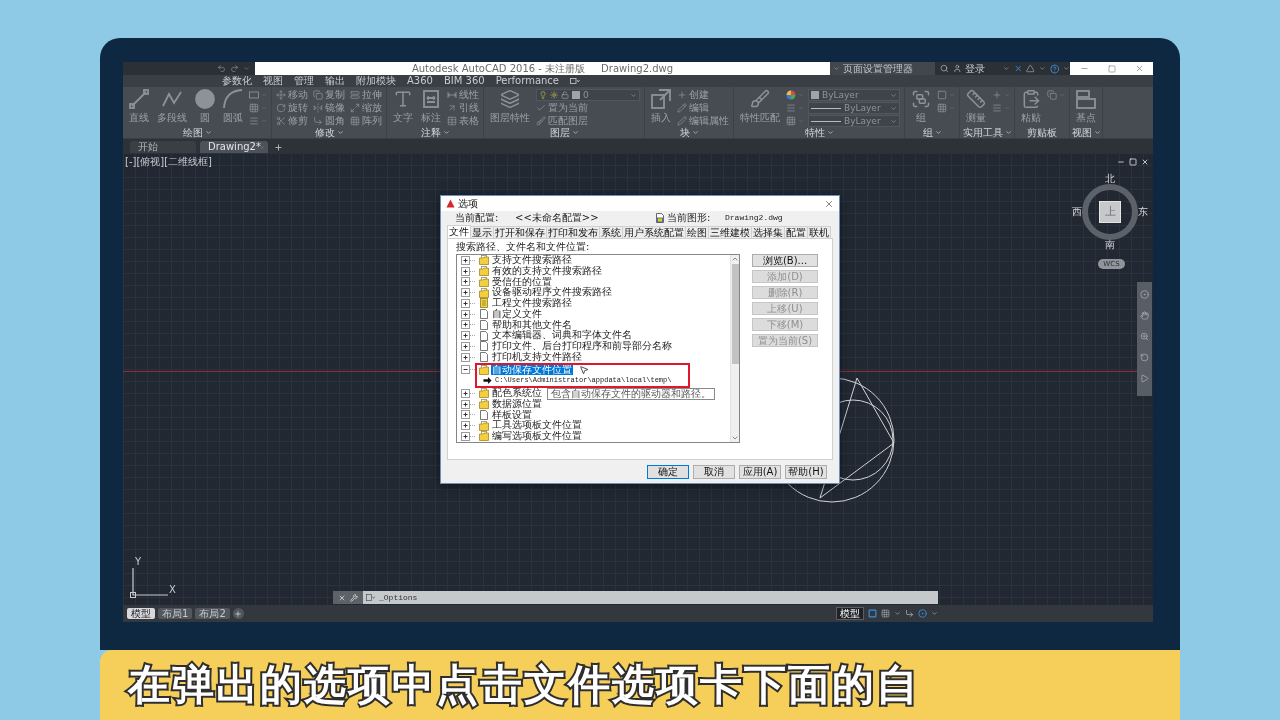 The image size is (1280, 720). I want to click on dialog-button: 取消, so click(714, 472).